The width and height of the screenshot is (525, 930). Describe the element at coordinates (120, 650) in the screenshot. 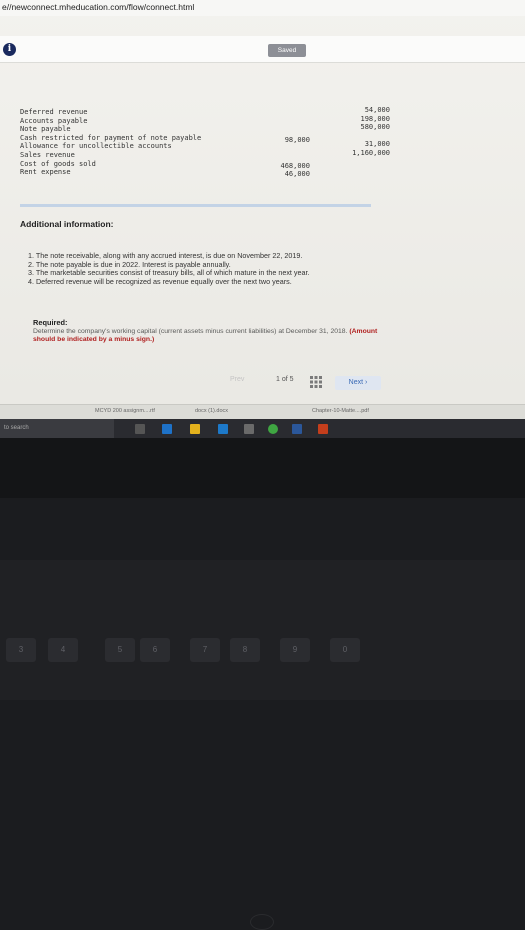

I see `key: 5` at that location.